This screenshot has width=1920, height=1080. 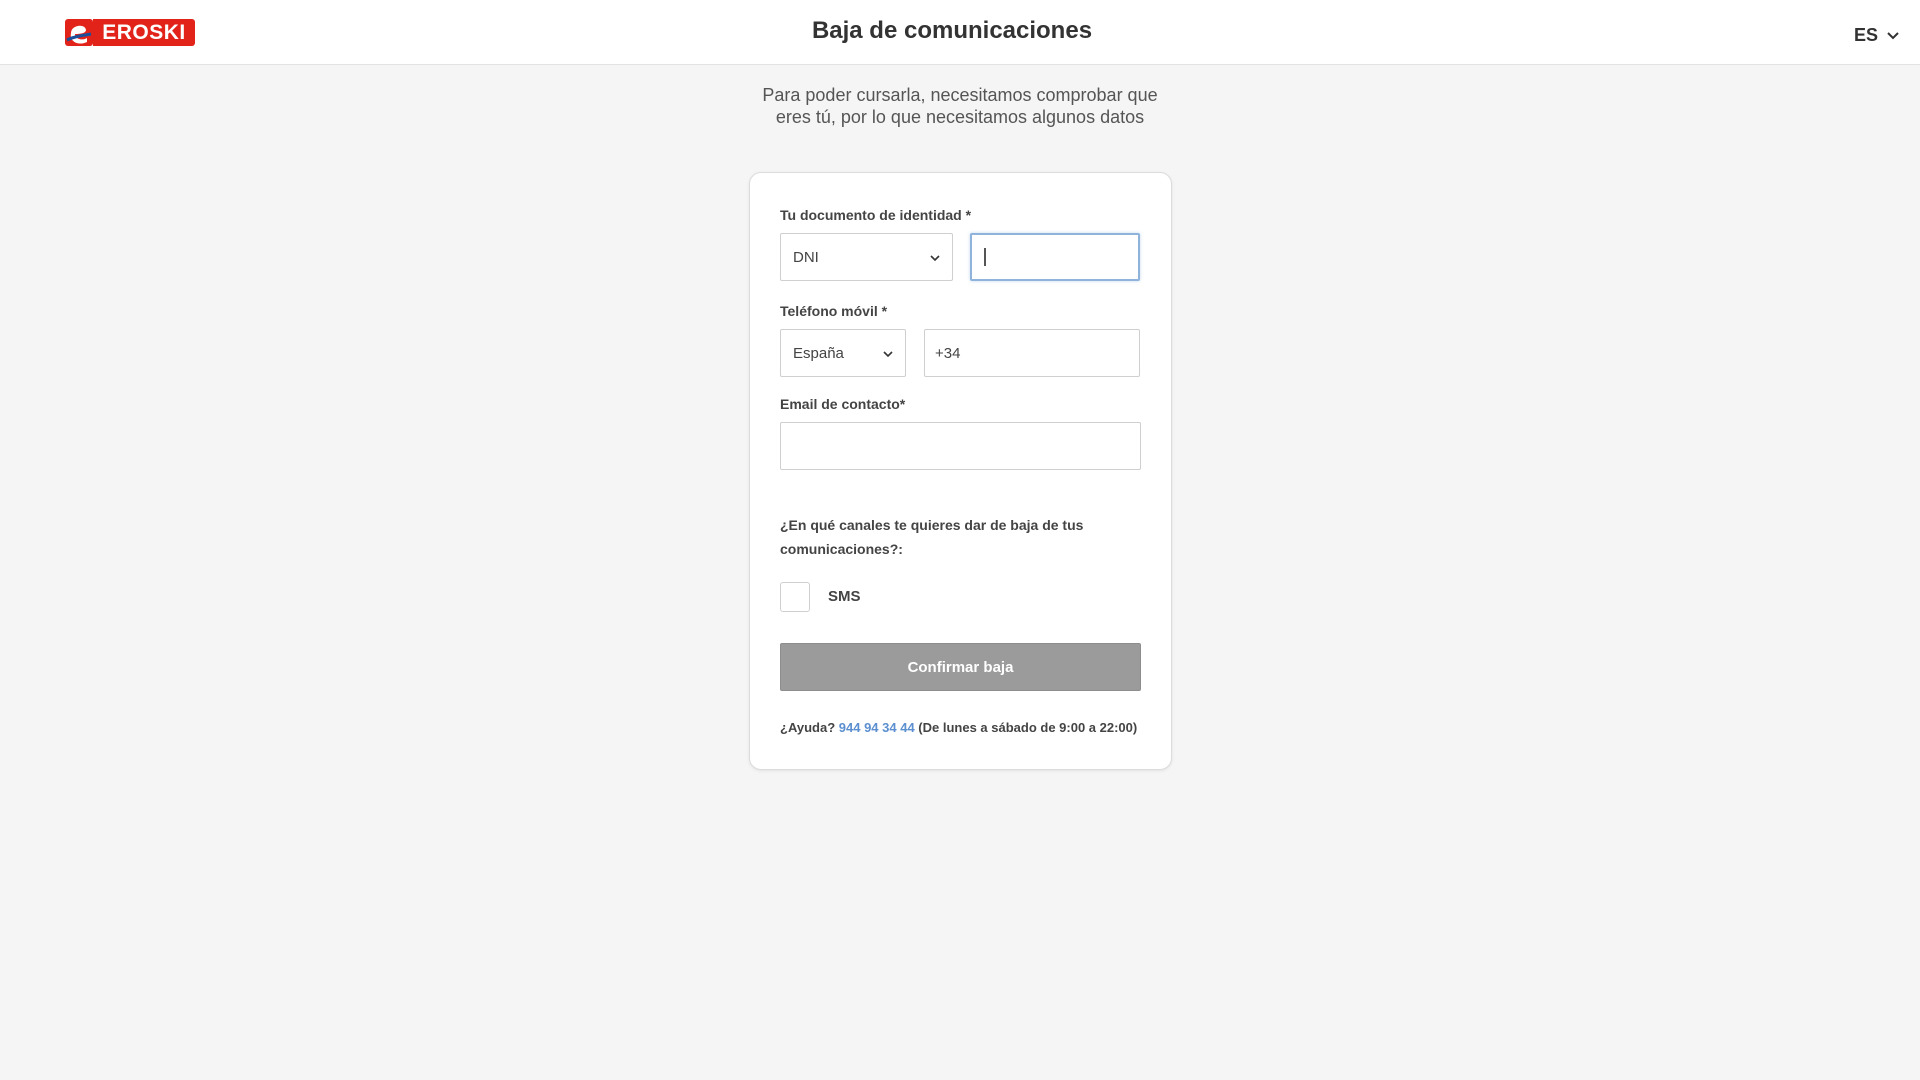 I want to click on phone-number-input: +34, so click(x=1032, y=353).